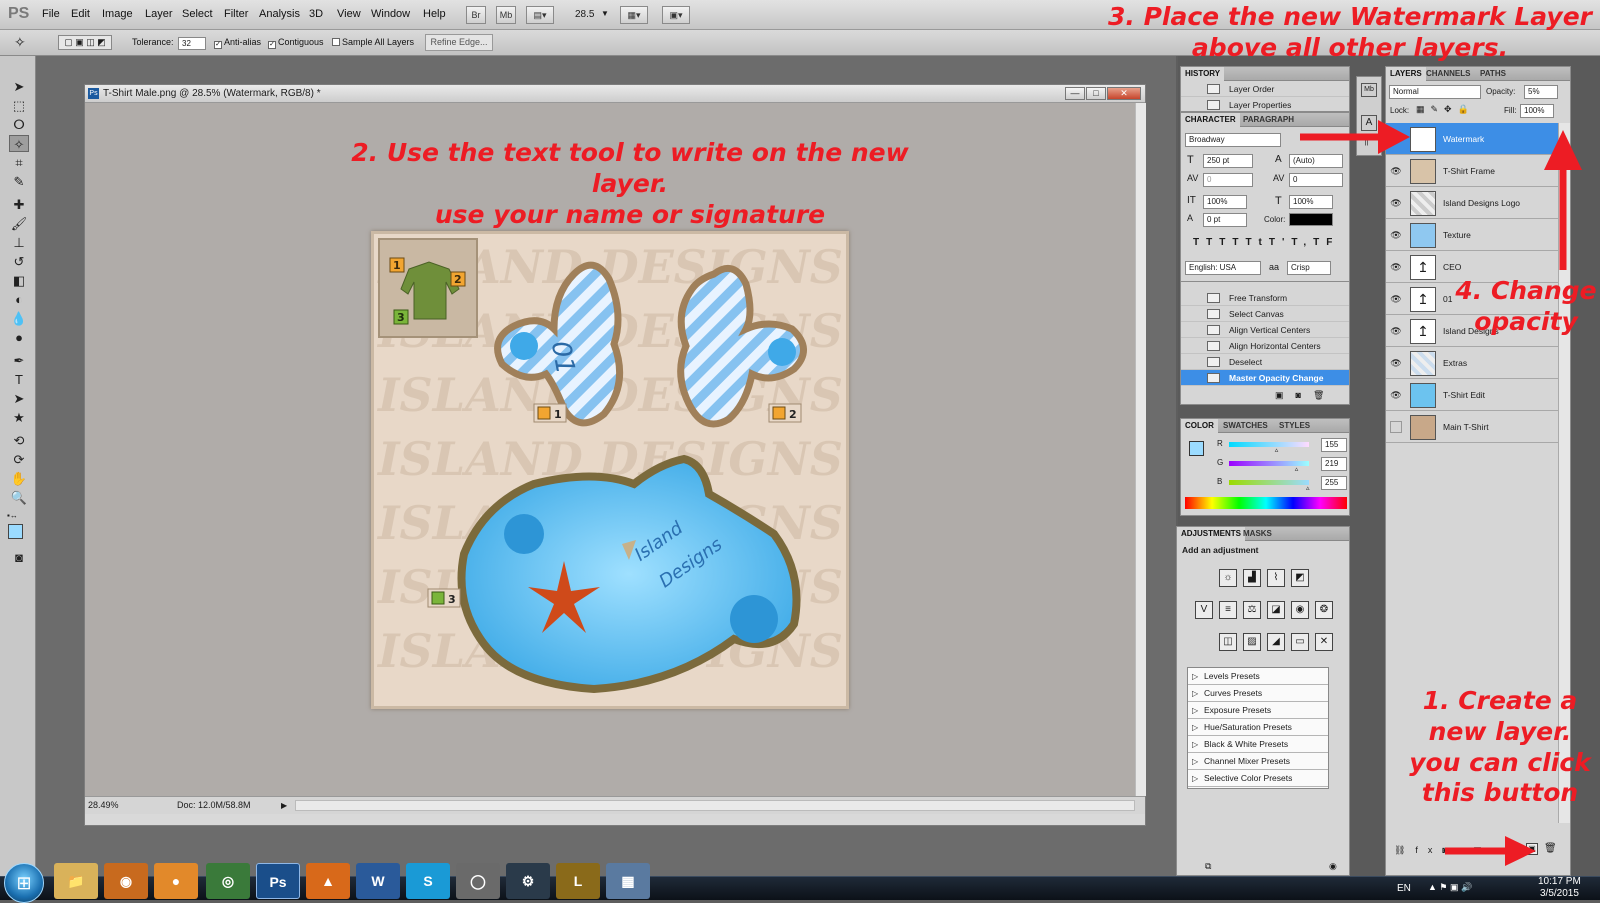  What do you see at coordinates (24, 883) in the screenshot?
I see `start-button: ⊞` at bounding box center [24, 883].